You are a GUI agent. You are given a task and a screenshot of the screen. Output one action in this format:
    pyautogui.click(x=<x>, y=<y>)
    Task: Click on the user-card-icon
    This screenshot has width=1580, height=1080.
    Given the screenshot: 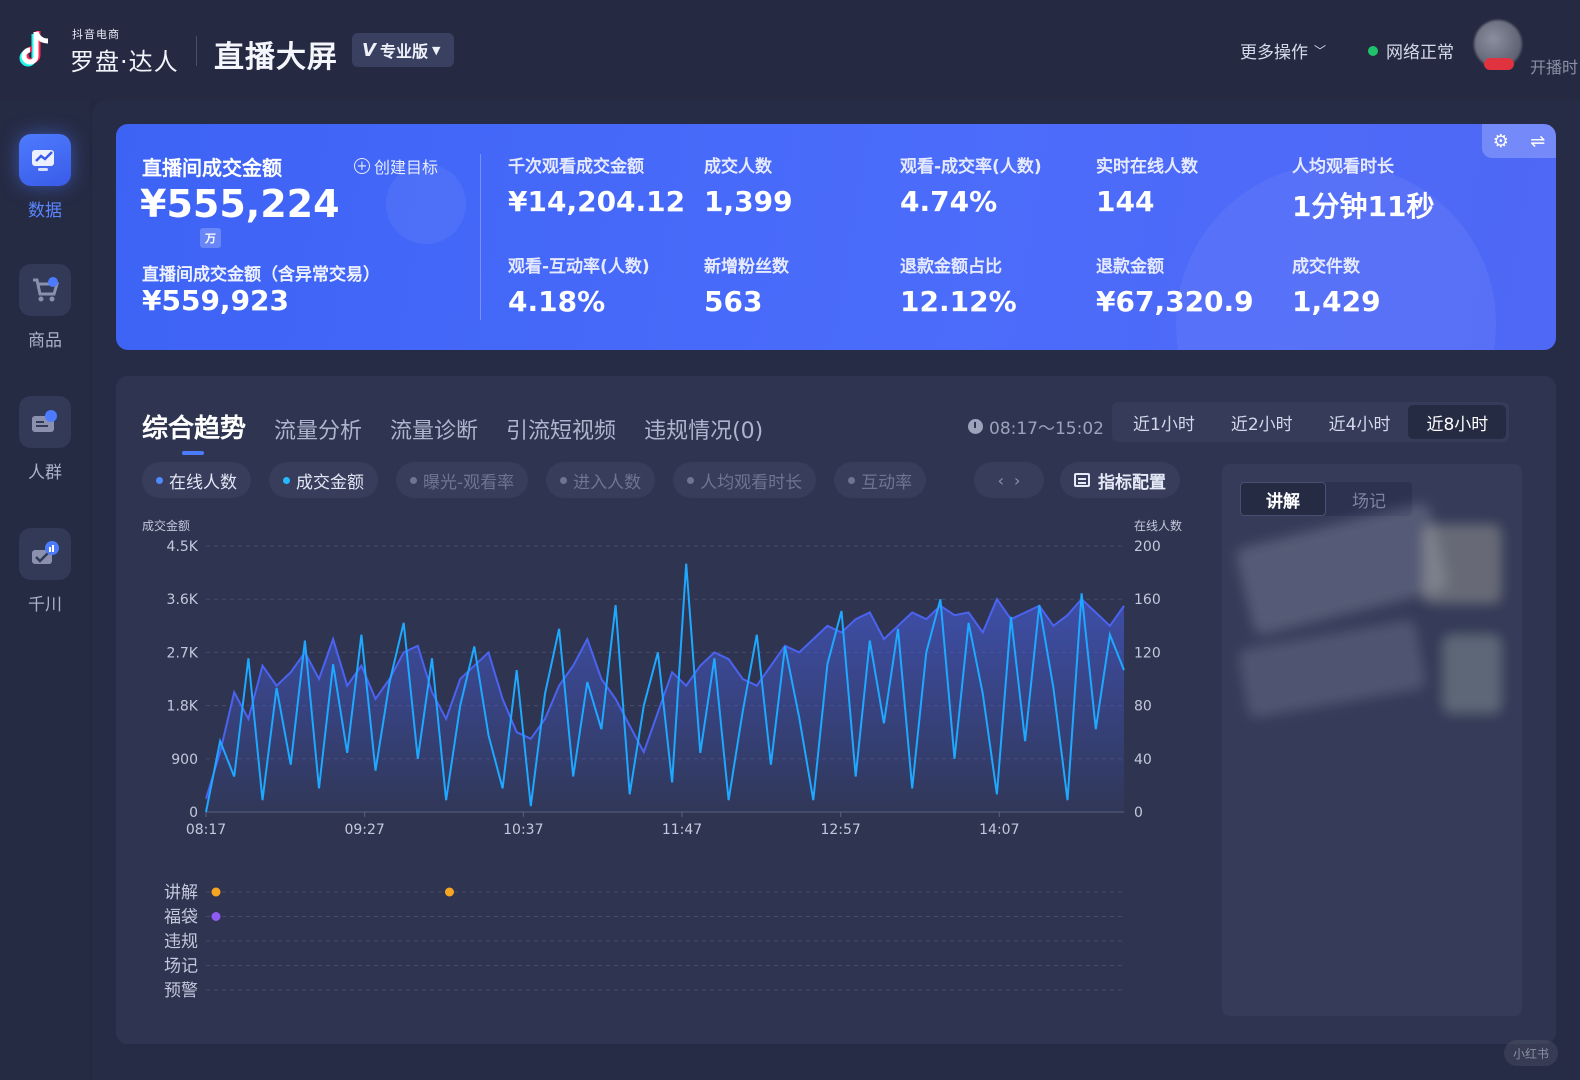 What is the action you would take?
    pyautogui.click(x=45, y=422)
    